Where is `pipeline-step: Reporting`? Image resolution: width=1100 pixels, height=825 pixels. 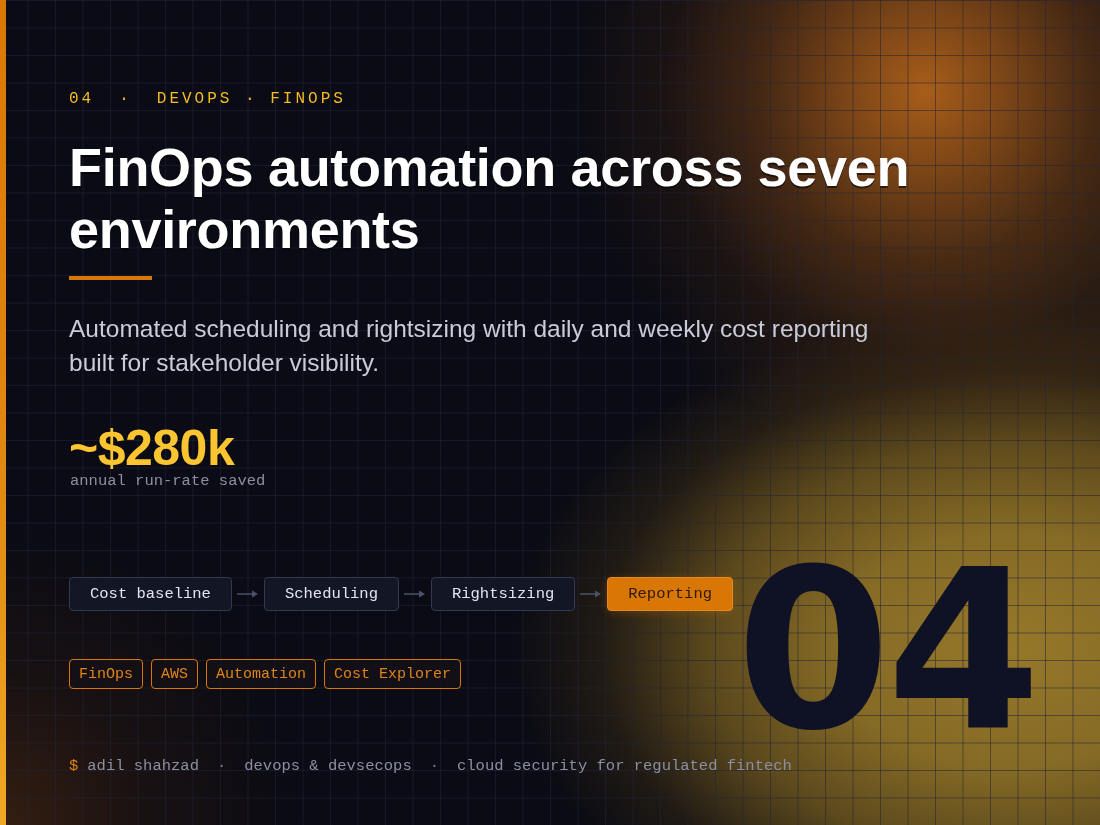
pipeline-step: Reporting is located at coordinates (670, 594).